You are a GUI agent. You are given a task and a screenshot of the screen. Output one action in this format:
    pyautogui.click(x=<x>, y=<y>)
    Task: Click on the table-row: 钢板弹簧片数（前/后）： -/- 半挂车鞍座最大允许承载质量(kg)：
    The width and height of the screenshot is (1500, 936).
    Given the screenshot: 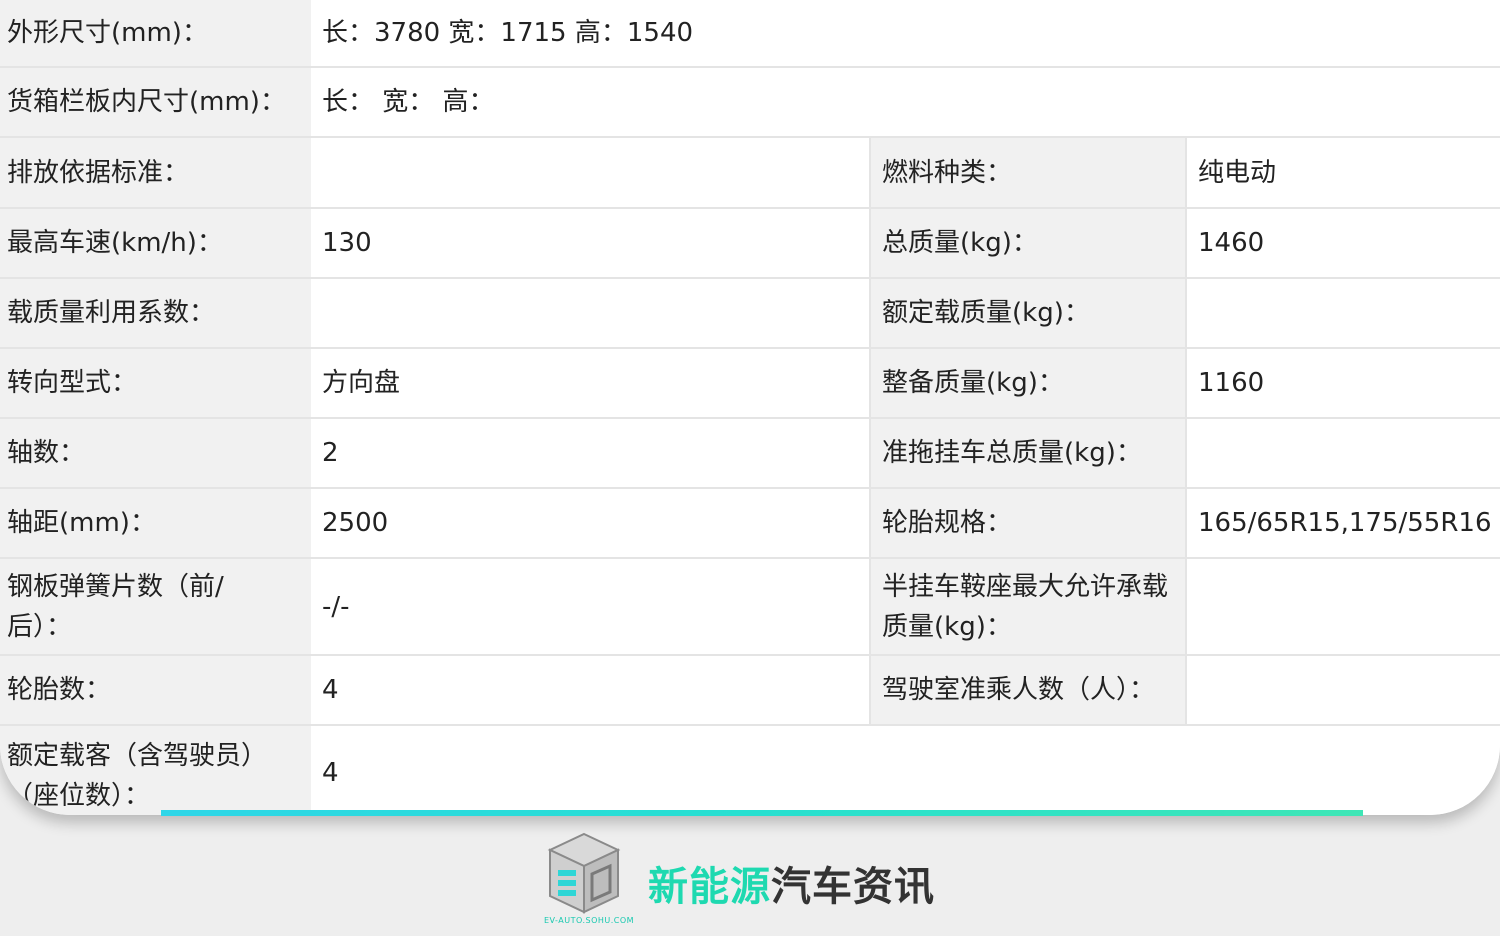 What is the action you would take?
    pyautogui.click(x=750, y=605)
    